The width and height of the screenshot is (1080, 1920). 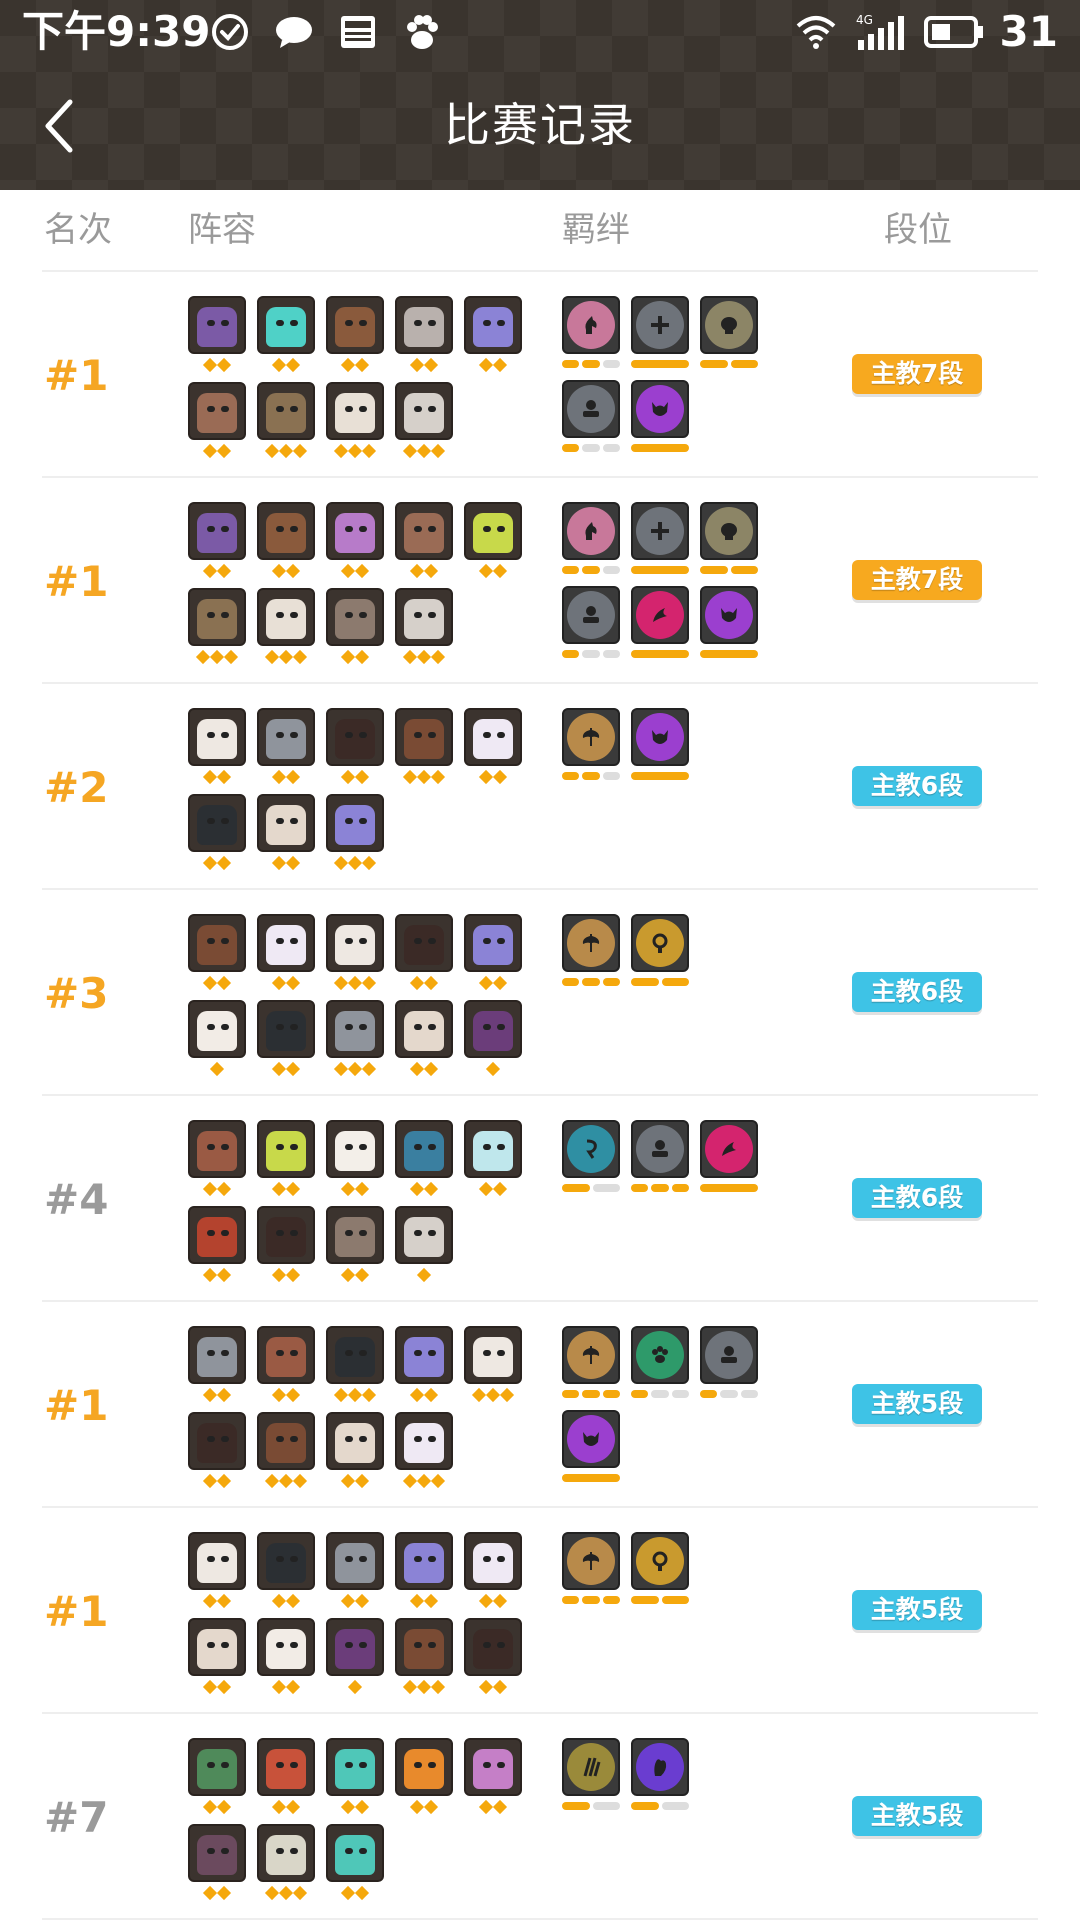 I want to click on match-row: #2 主教6段, so click(x=540, y=787).